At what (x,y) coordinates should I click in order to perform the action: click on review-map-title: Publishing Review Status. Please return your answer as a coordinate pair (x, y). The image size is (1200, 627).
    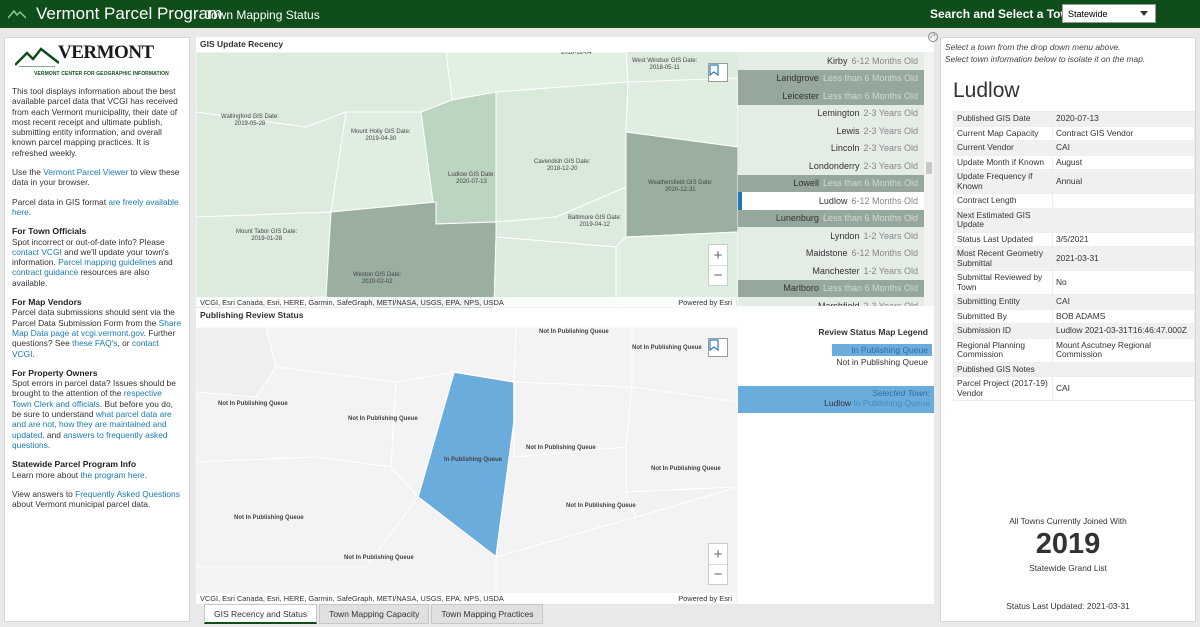
    Looking at the image, I should click on (252, 315).